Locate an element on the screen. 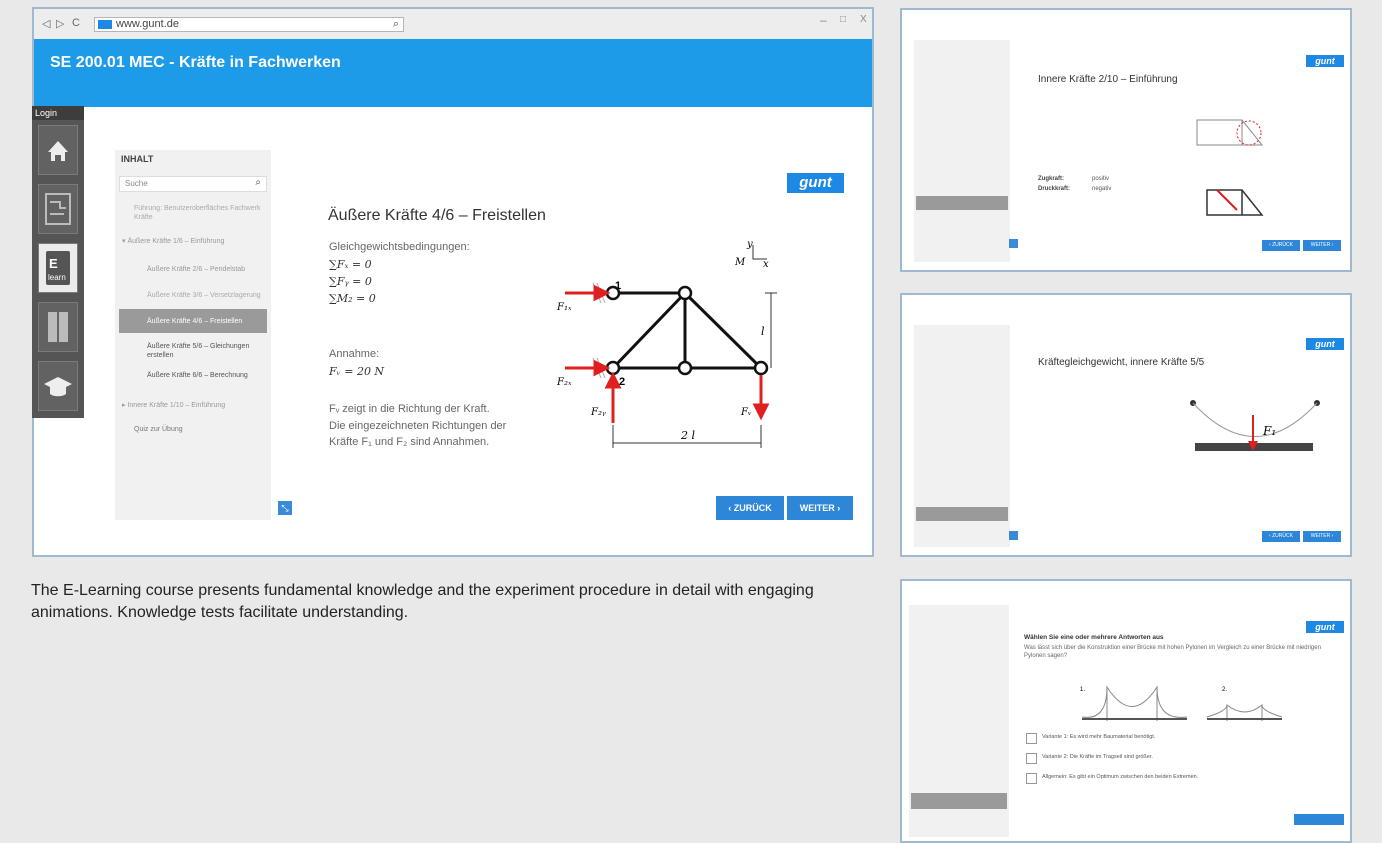  truss-diagram: y x M 1 2 F₁ₓ F₂ₓ F₂ᵧ Fᵥ l 2 l is located at coordinates (666, 343).